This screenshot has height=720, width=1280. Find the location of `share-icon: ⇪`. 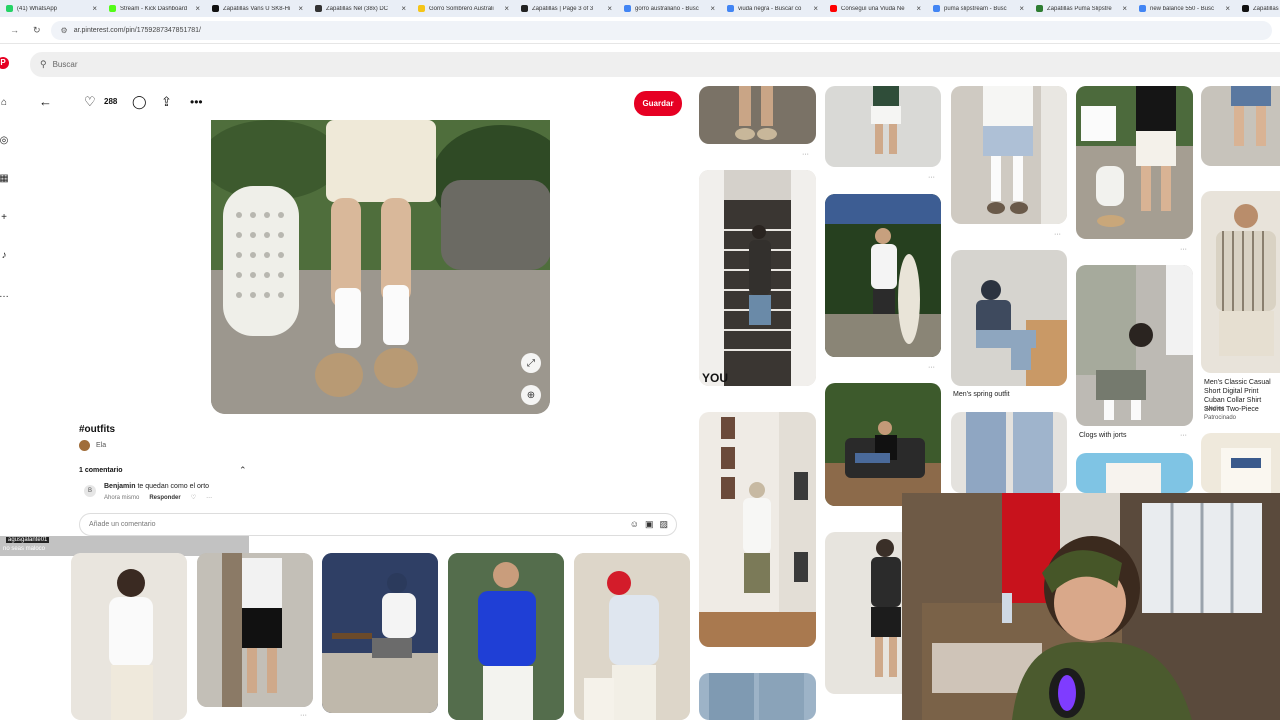

share-icon: ⇪ is located at coordinates (166, 102).